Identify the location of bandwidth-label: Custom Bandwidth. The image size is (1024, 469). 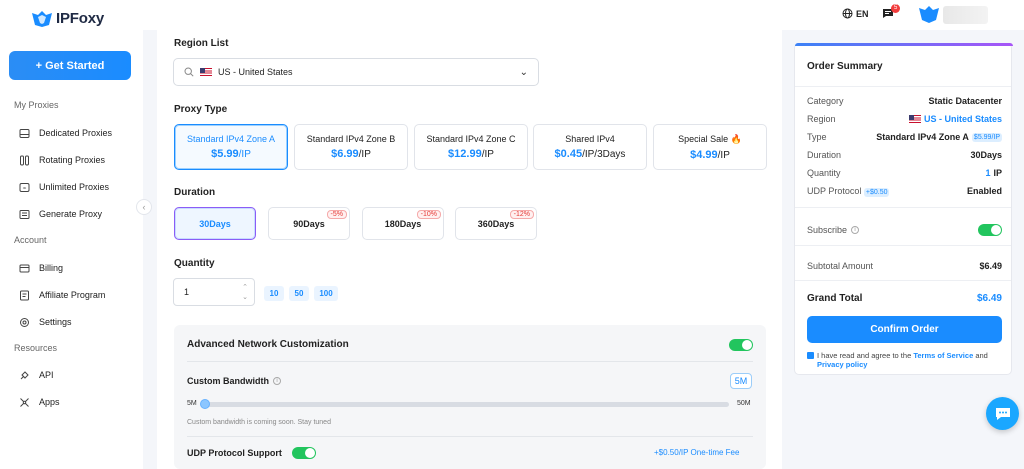
(228, 381).